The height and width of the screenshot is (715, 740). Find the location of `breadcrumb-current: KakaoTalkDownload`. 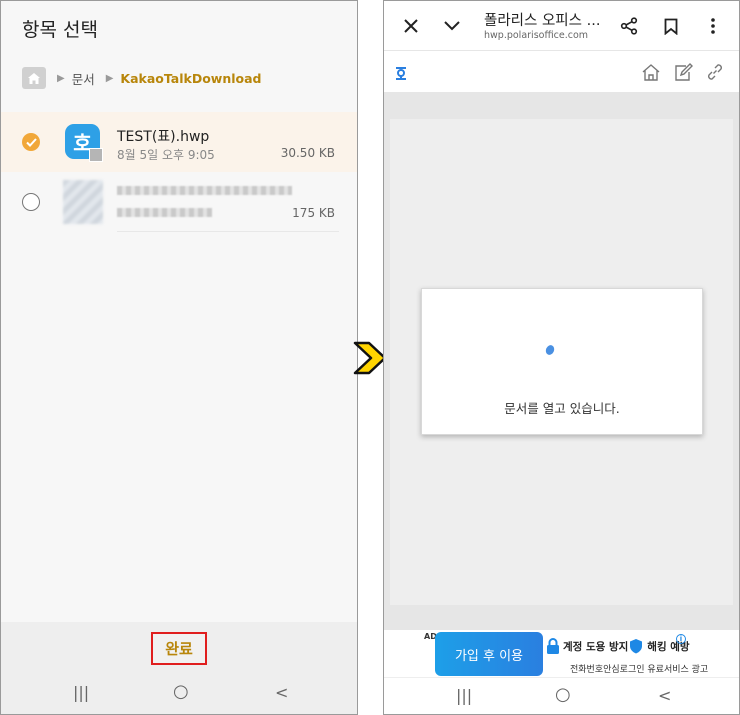

breadcrumb-current: KakaoTalkDownload is located at coordinates (190, 78).